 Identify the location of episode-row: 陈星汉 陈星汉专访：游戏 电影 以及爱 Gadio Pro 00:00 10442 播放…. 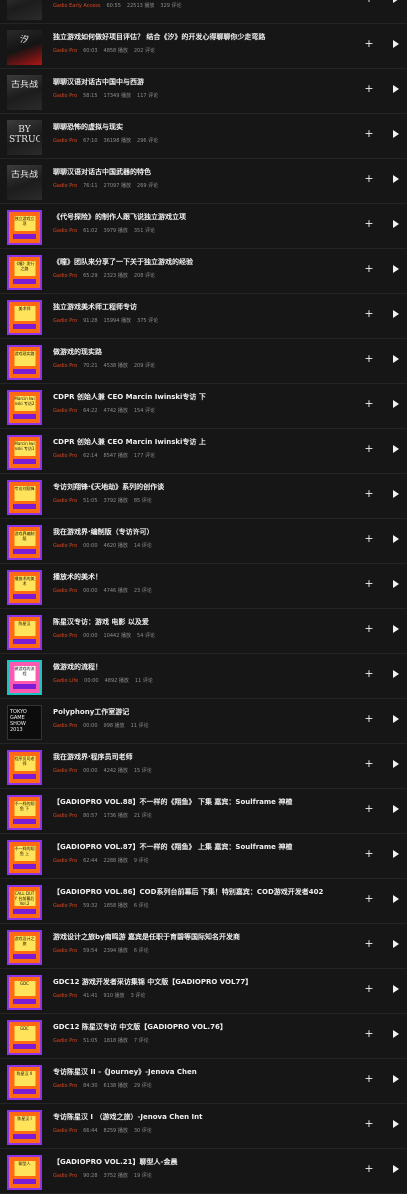
(203, 631).